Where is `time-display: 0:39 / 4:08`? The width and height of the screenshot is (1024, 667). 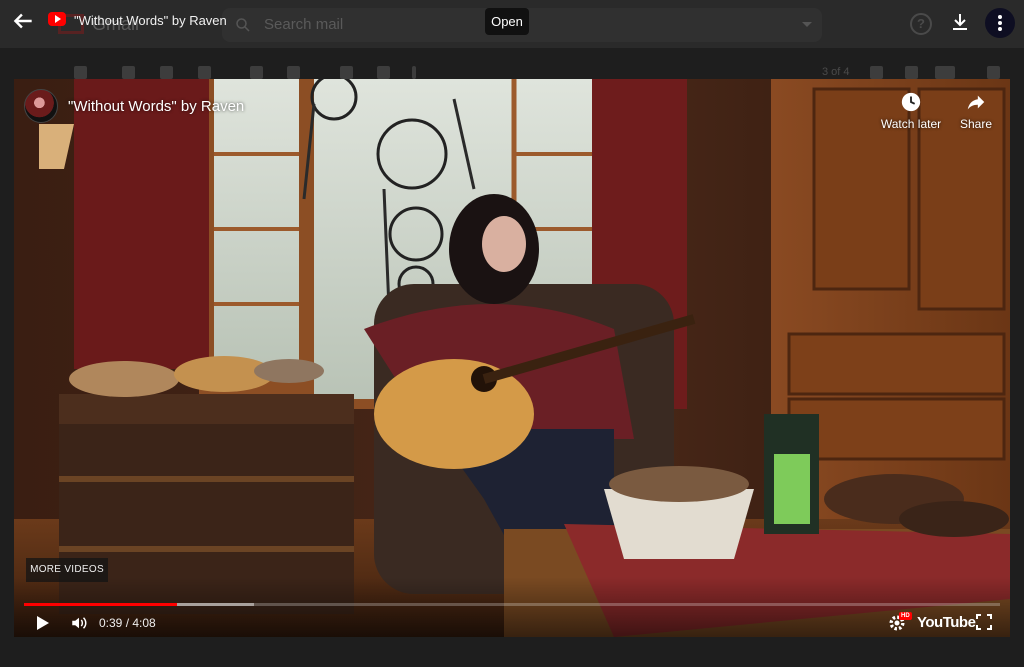
time-display: 0:39 / 4:08 is located at coordinates (127, 623).